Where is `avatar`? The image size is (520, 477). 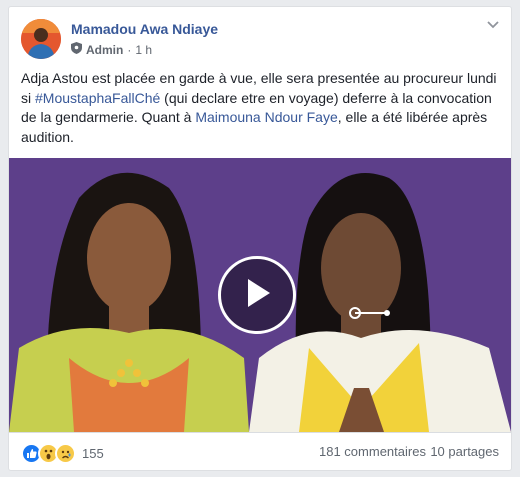
avatar is located at coordinates (41, 39).